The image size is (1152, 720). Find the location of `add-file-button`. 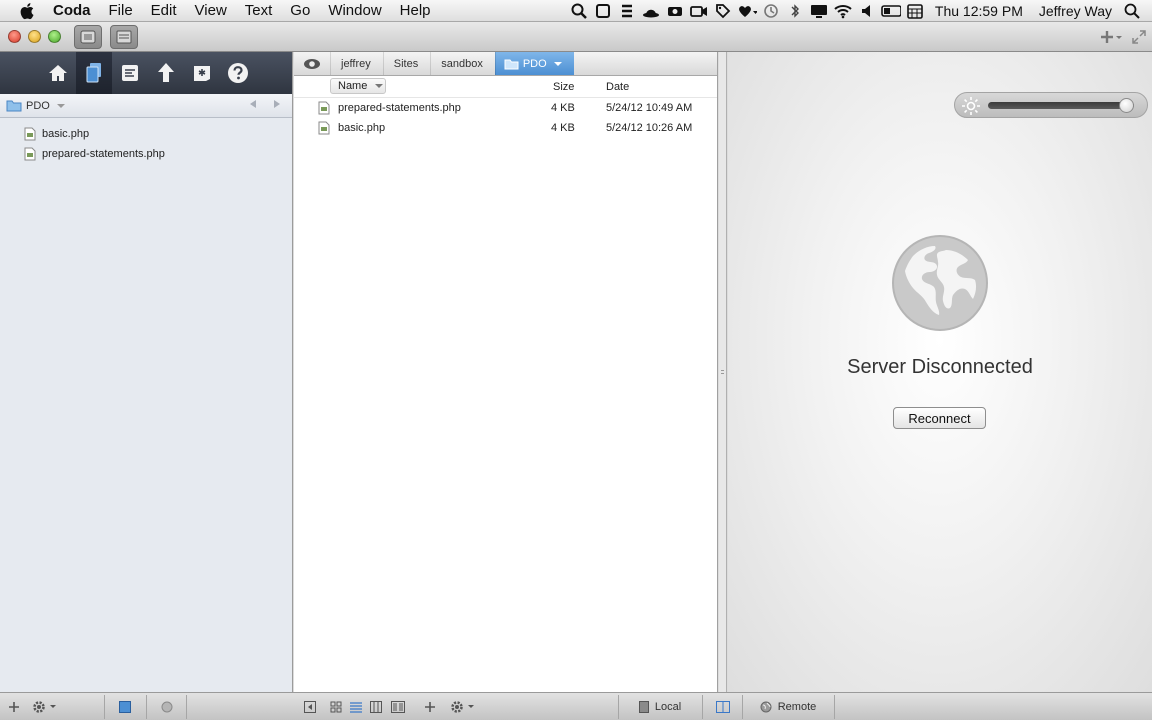

add-file-button is located at coordinates (14, 707).